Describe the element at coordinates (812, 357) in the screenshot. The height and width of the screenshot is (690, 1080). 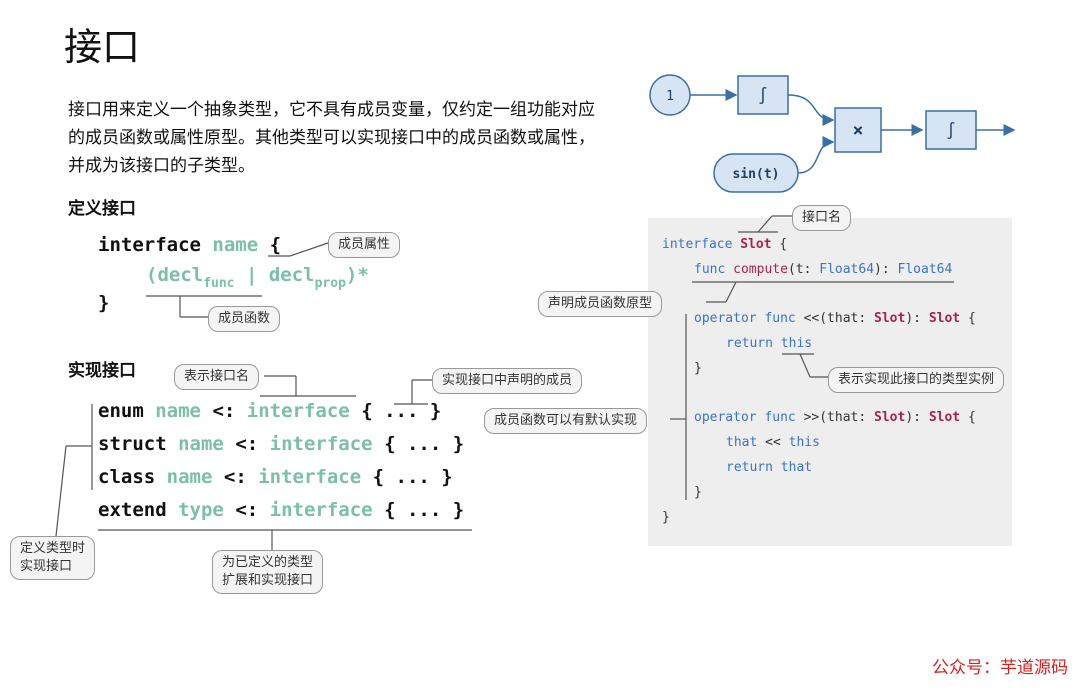
I see `right-connector-lines` at that location.